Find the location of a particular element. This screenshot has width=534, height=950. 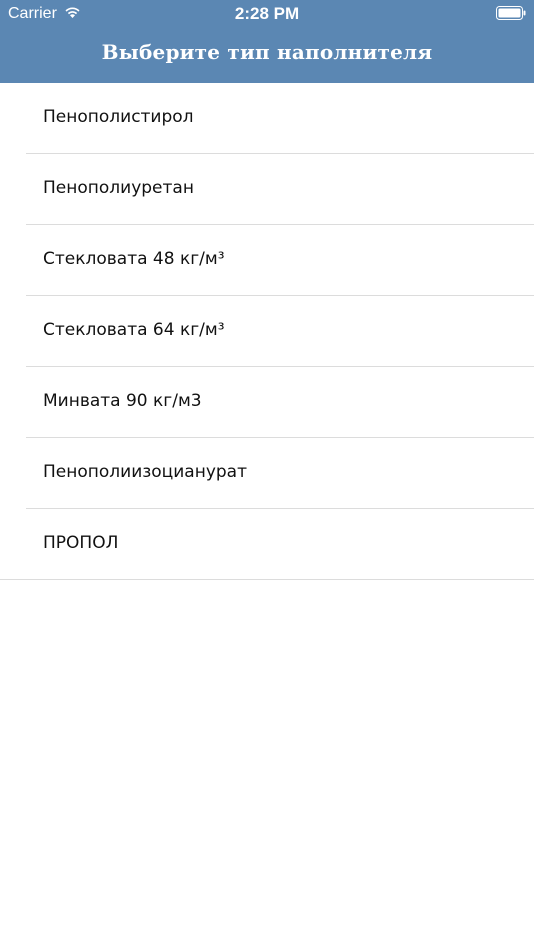

status-time: 2:28 PM is located at coordinates (267, 13).